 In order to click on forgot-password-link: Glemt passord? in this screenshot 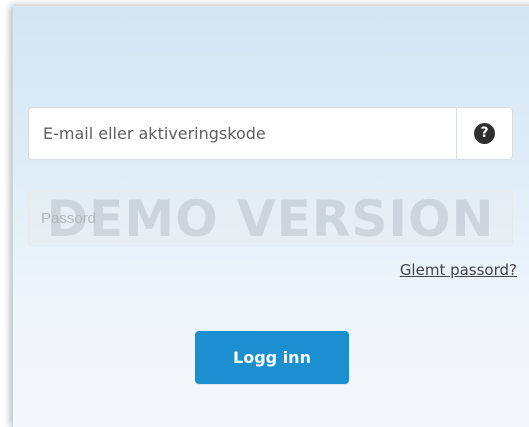, I will do `click(458, 270)`.